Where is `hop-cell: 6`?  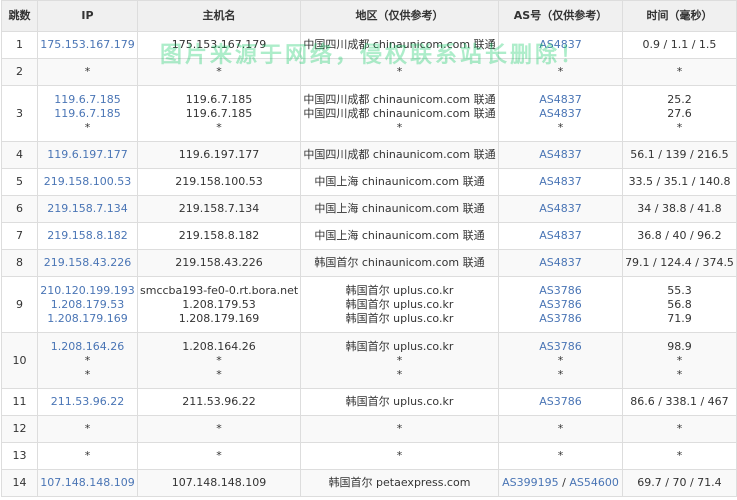
hop-cell: 6 is located at coordinates (19, 209).